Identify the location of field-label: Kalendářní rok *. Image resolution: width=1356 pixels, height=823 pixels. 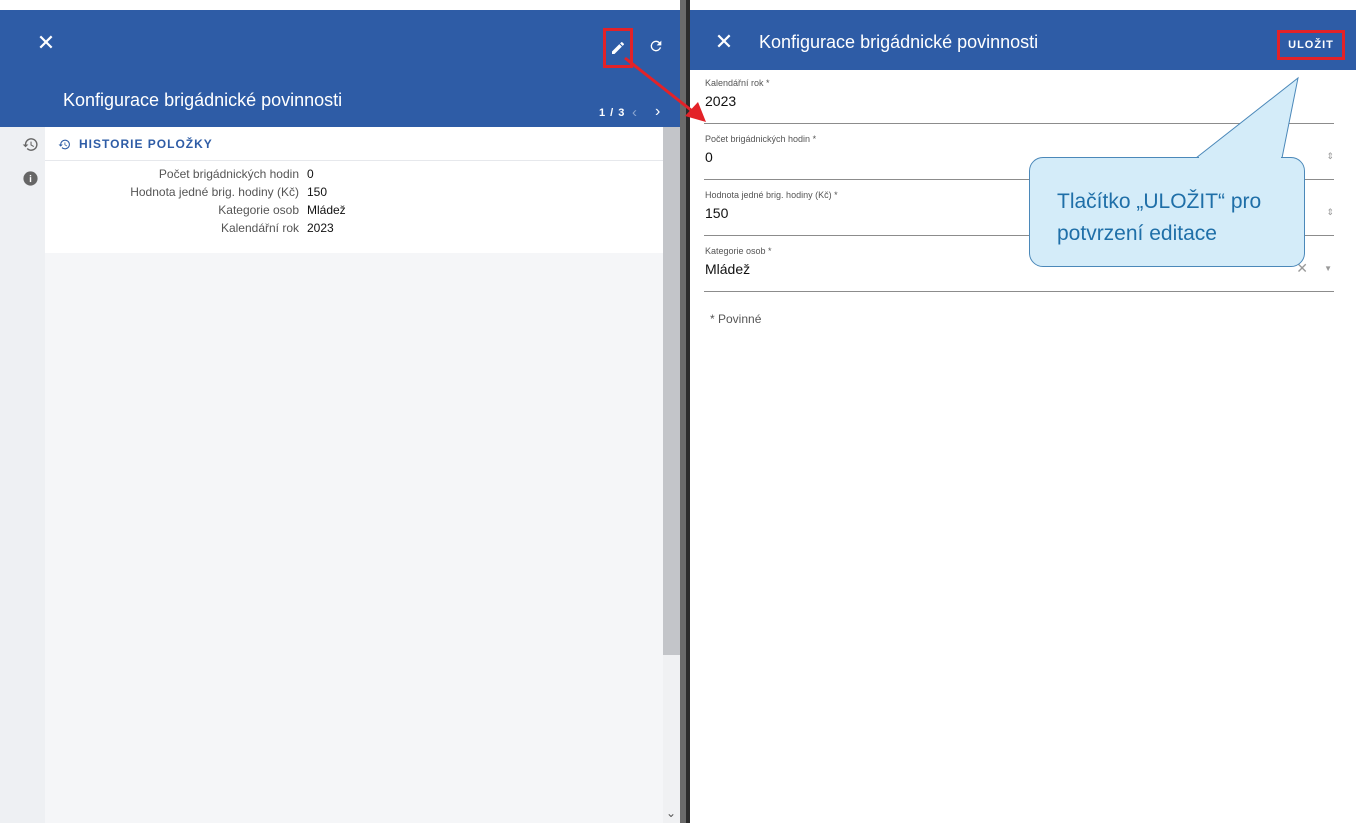
(737, 83).